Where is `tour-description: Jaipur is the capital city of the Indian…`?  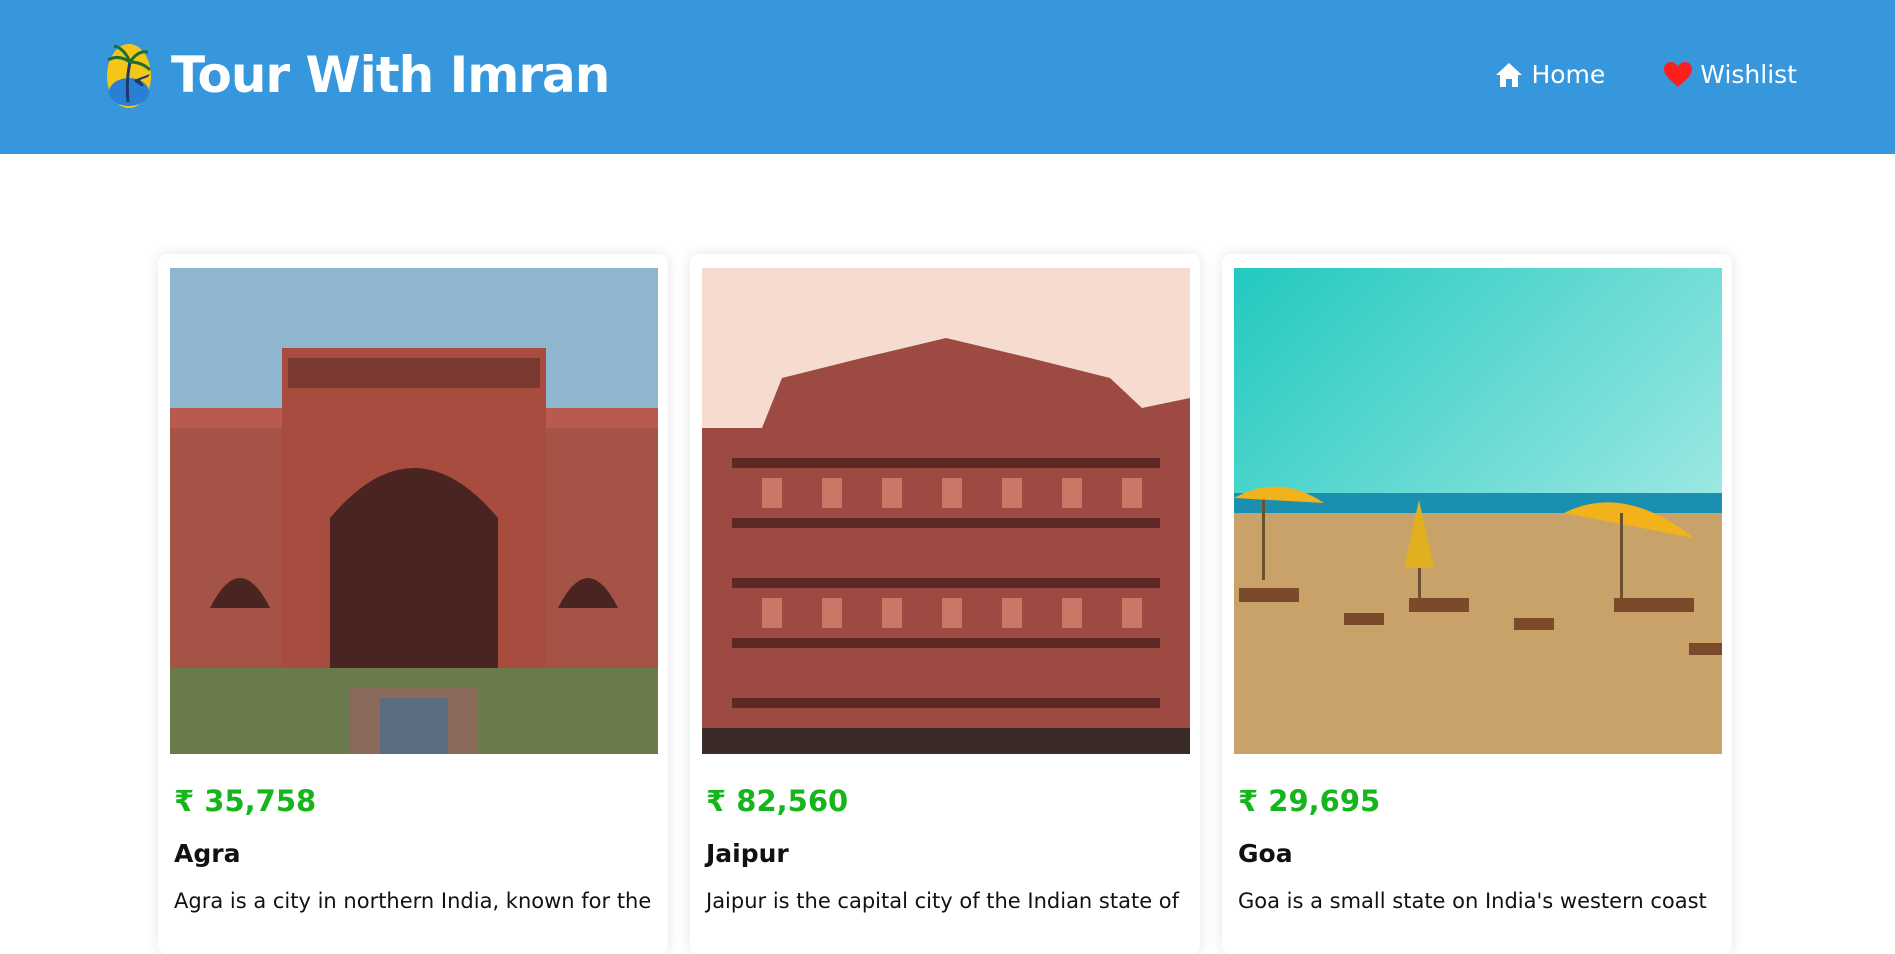 tour-description: Jaipur is the capital city of the Indian… is located at coordinates (943, 901).